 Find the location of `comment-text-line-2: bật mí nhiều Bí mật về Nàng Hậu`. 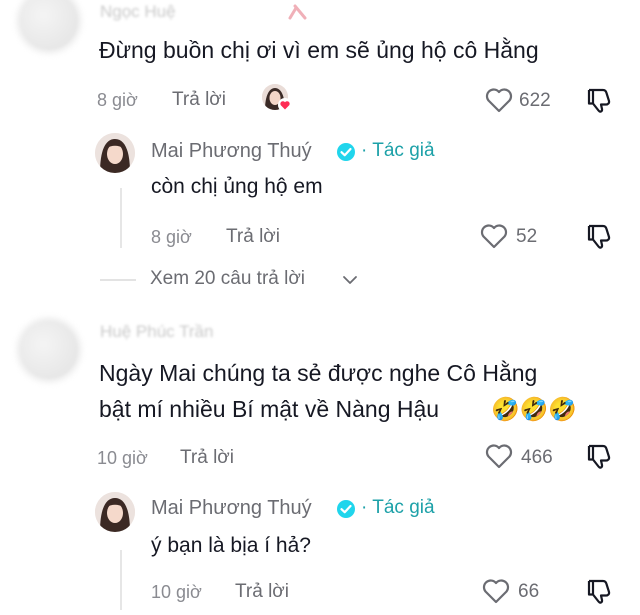

comment-text-line-2: bật mí nhiều Bí mật về Nàng Hậu is located at coordinates (269, 409).